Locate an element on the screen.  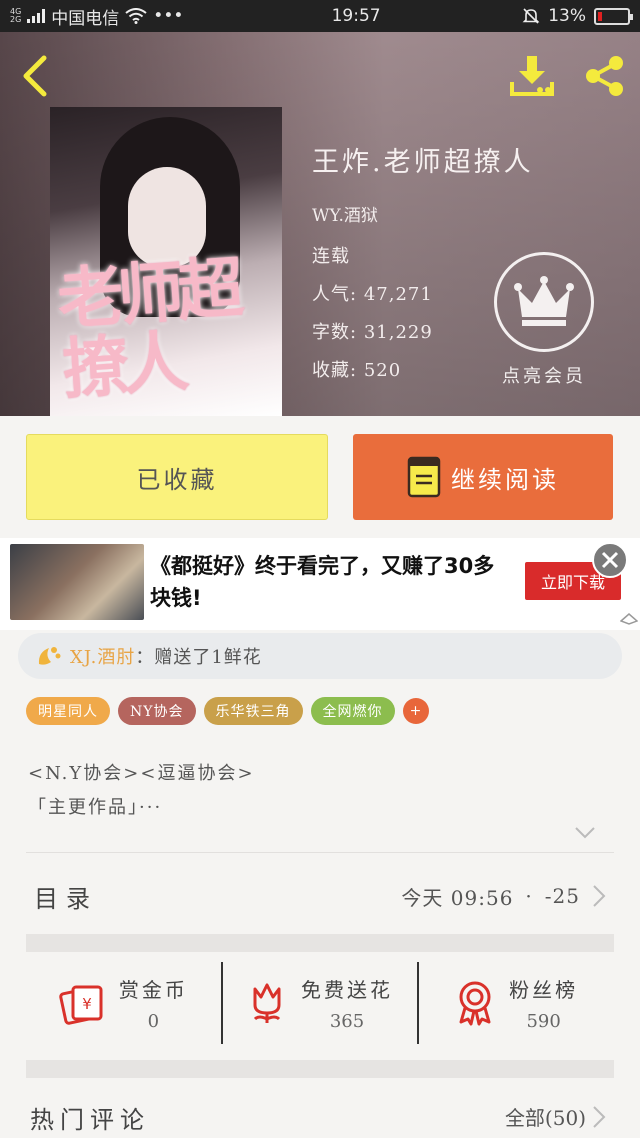
more-notifications: ••• is located at coordinates (168, 16).